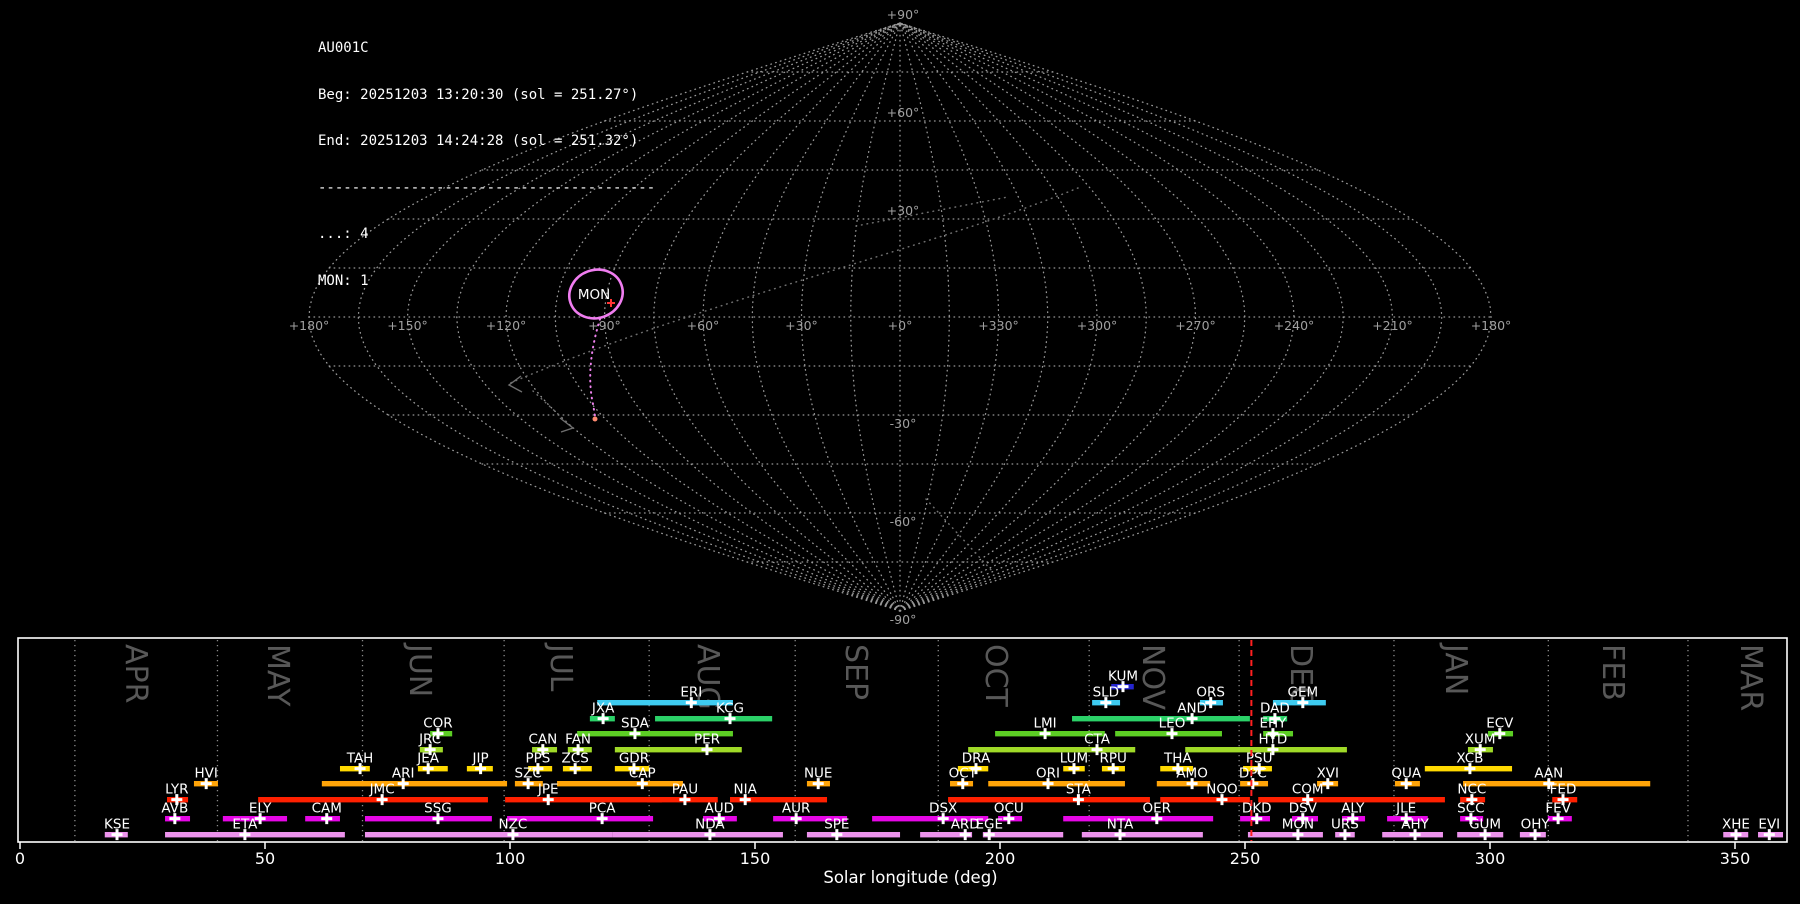  I want to click on shower-label-CTA: CTA, so click(1097, 740).